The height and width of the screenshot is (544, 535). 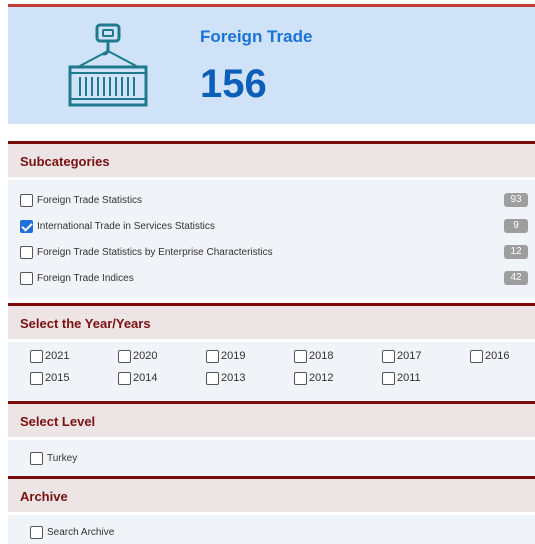 I want to click on year-option-2013: 2013, so click(x=225, y=378).